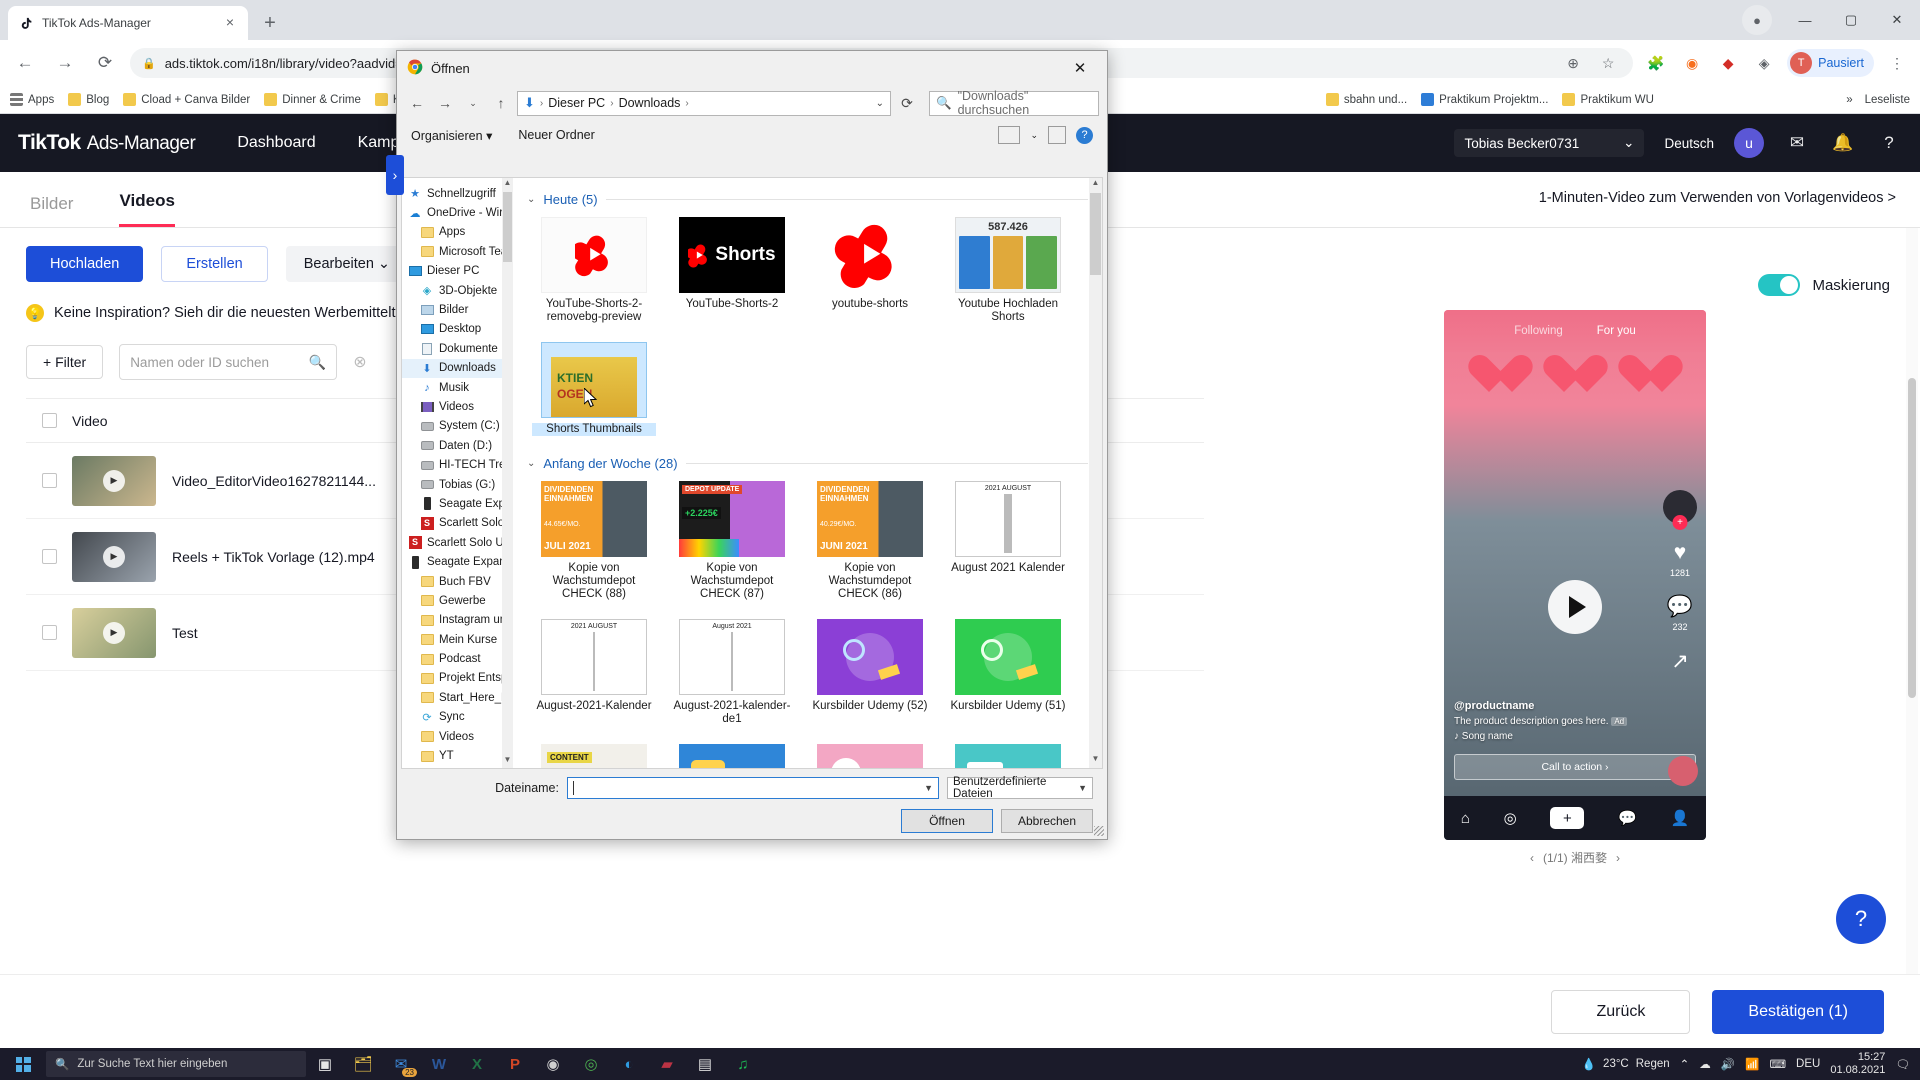 The image size is (1920, 1080). I want to click on share-action: ↗, so click(1680, 661).